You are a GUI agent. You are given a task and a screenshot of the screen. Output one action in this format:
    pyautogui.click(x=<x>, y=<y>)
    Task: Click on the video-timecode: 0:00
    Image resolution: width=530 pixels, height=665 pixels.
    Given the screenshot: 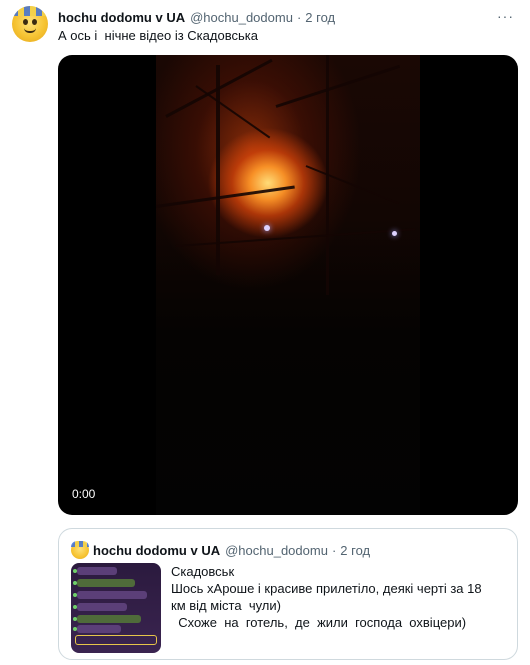 What is the action you would take?
    pyautogui.click(x=84, y=494)
    